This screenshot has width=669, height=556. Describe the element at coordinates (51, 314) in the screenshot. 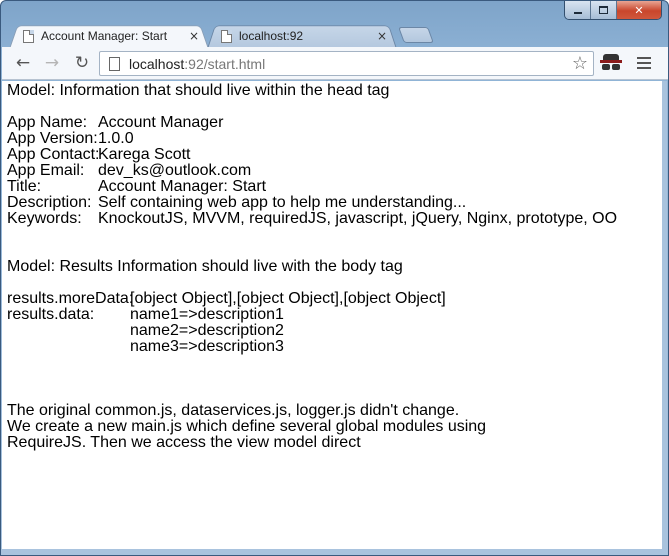

I see `results-data-label: results.data:` at that location.